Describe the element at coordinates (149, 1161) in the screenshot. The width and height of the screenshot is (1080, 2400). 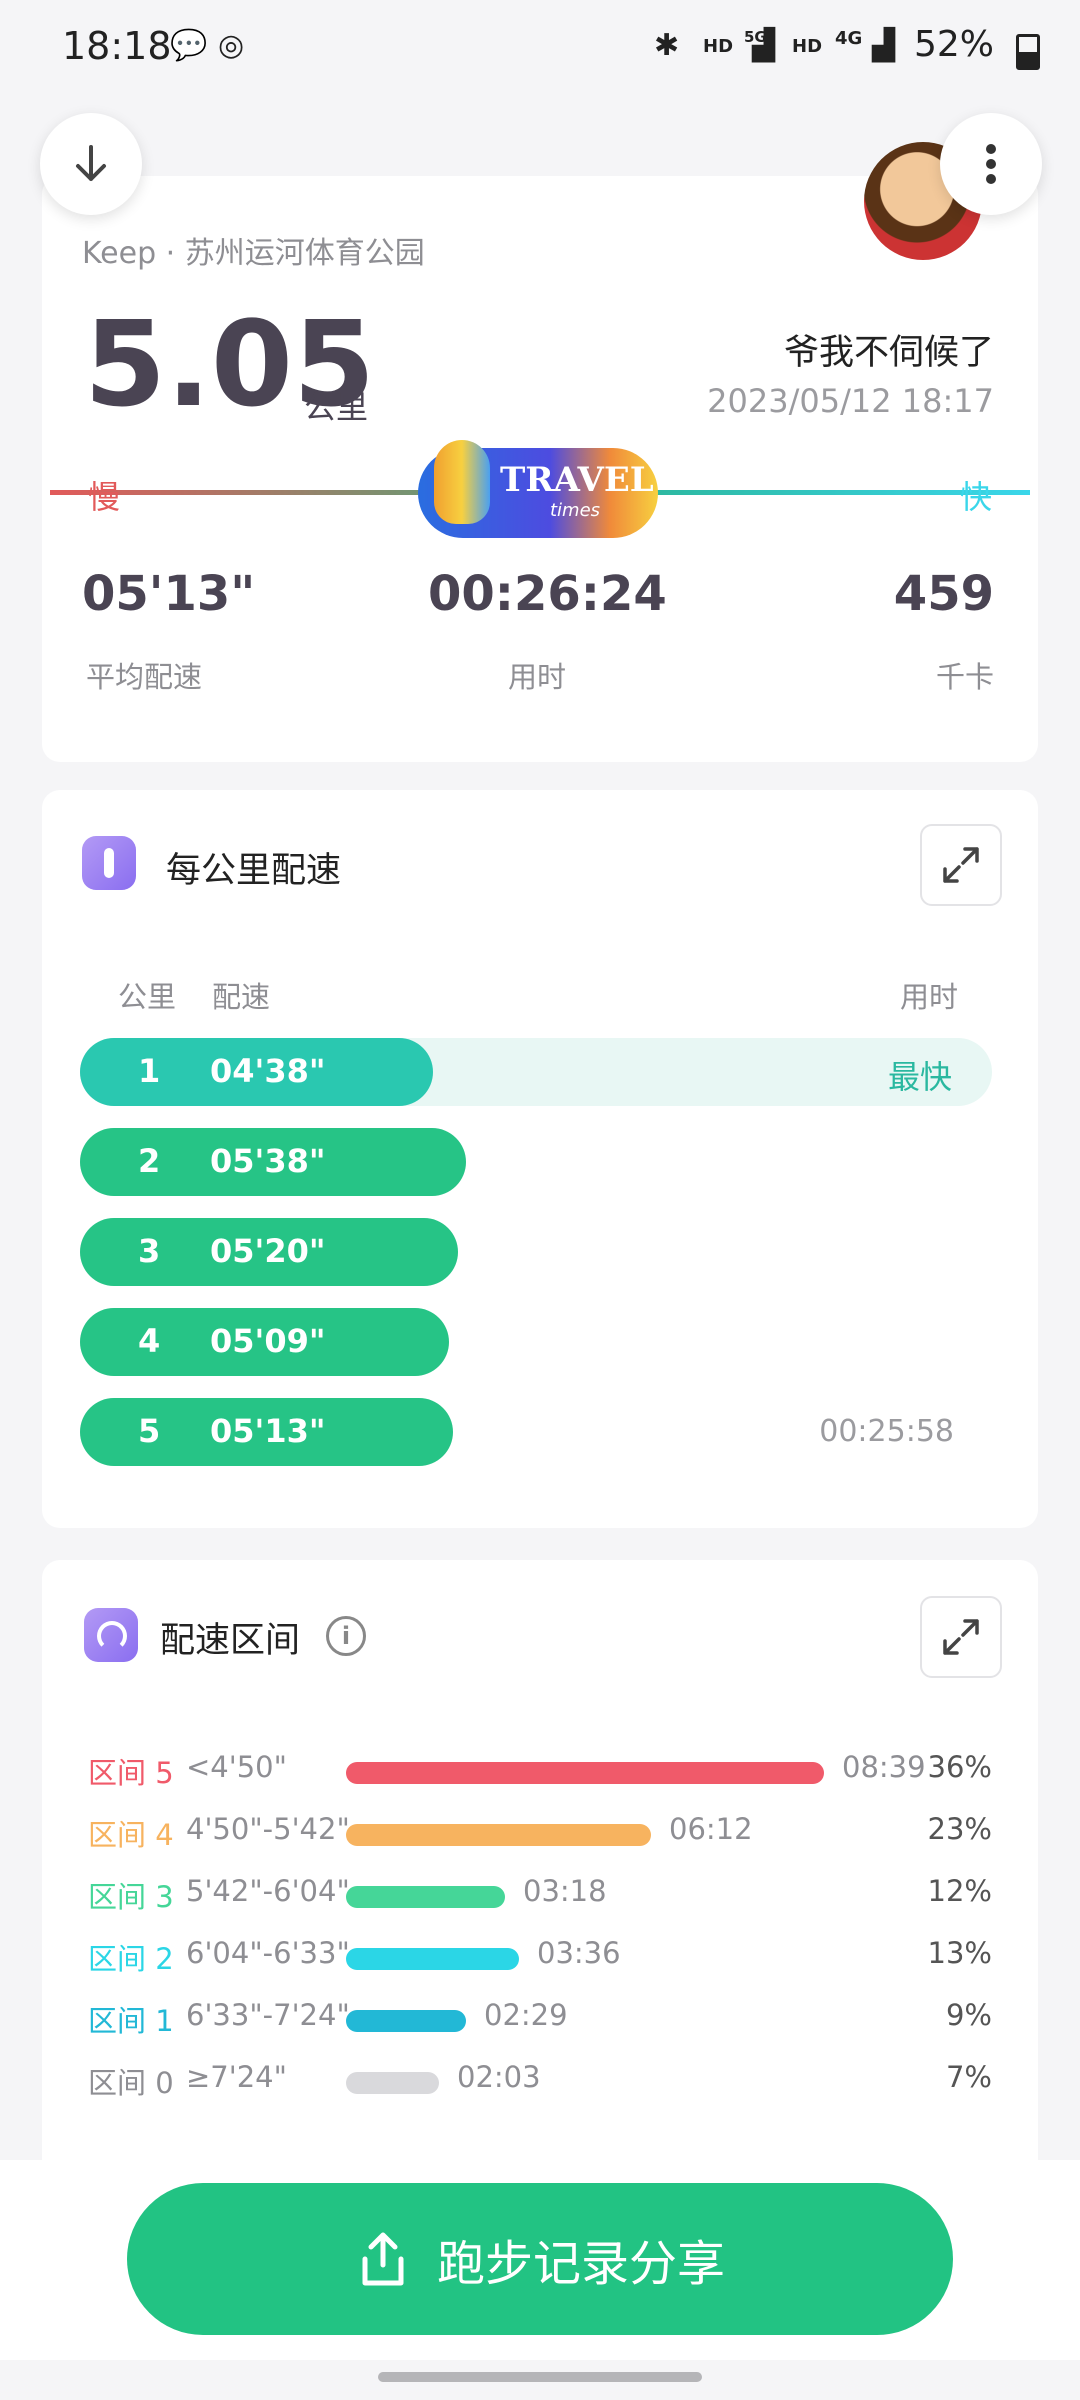
I see `pace-km-index: 2` at that location.